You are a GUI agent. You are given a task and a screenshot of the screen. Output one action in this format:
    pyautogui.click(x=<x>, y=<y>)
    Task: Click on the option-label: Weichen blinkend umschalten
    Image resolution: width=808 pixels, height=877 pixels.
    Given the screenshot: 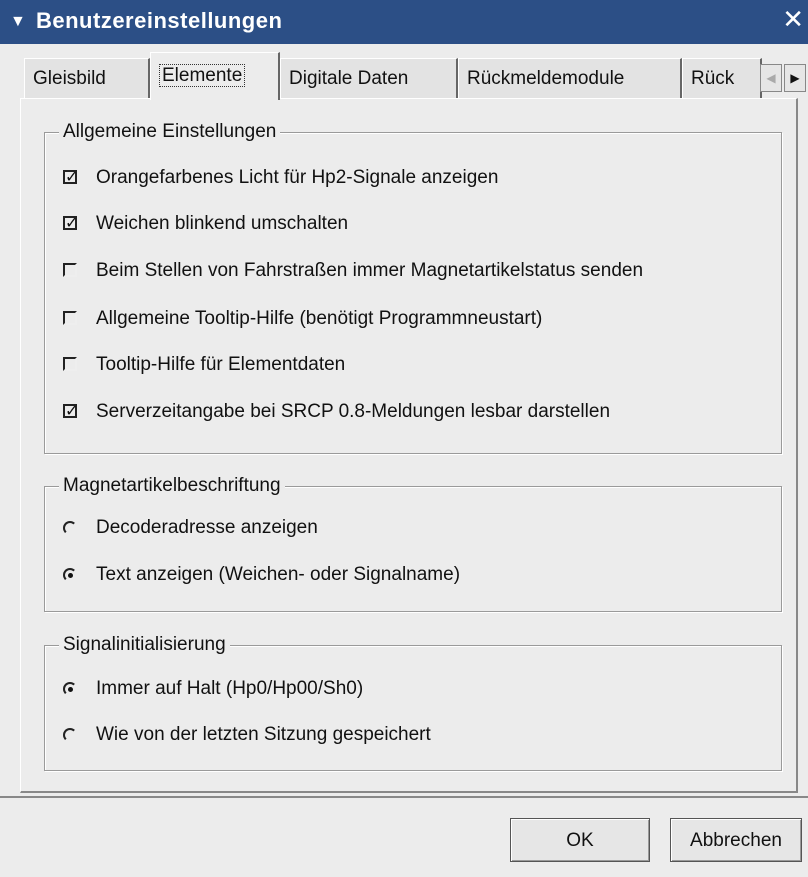 What is the action you would take?
    pyautogui.click(x=222, y=223)
    